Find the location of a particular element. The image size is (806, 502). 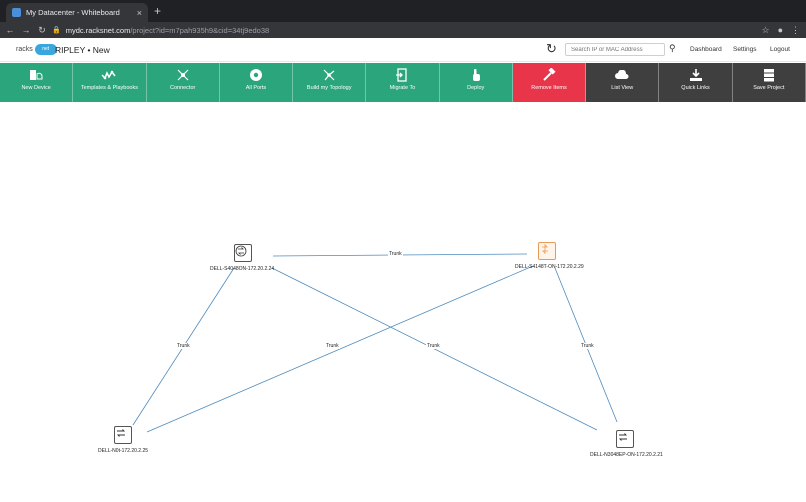

migrate-to-button: Migrate To is located at coordinates (403, 82).